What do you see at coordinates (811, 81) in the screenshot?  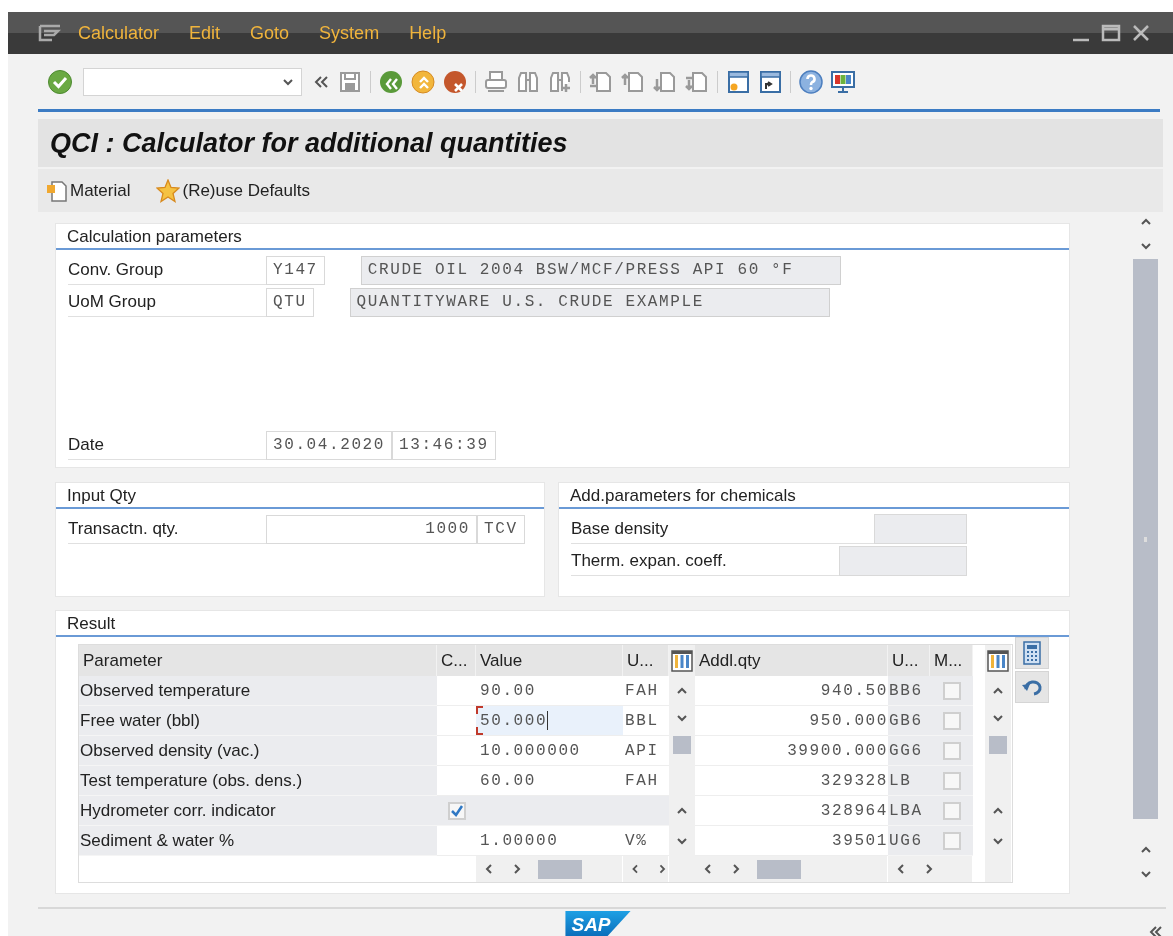 I see `help-icon` at bounding box center [811, 81].